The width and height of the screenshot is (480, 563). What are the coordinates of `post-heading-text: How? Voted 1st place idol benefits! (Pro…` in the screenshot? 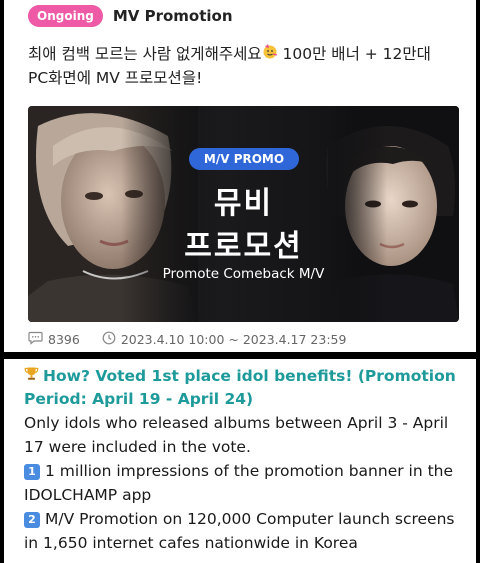 It's located at (240, 387).